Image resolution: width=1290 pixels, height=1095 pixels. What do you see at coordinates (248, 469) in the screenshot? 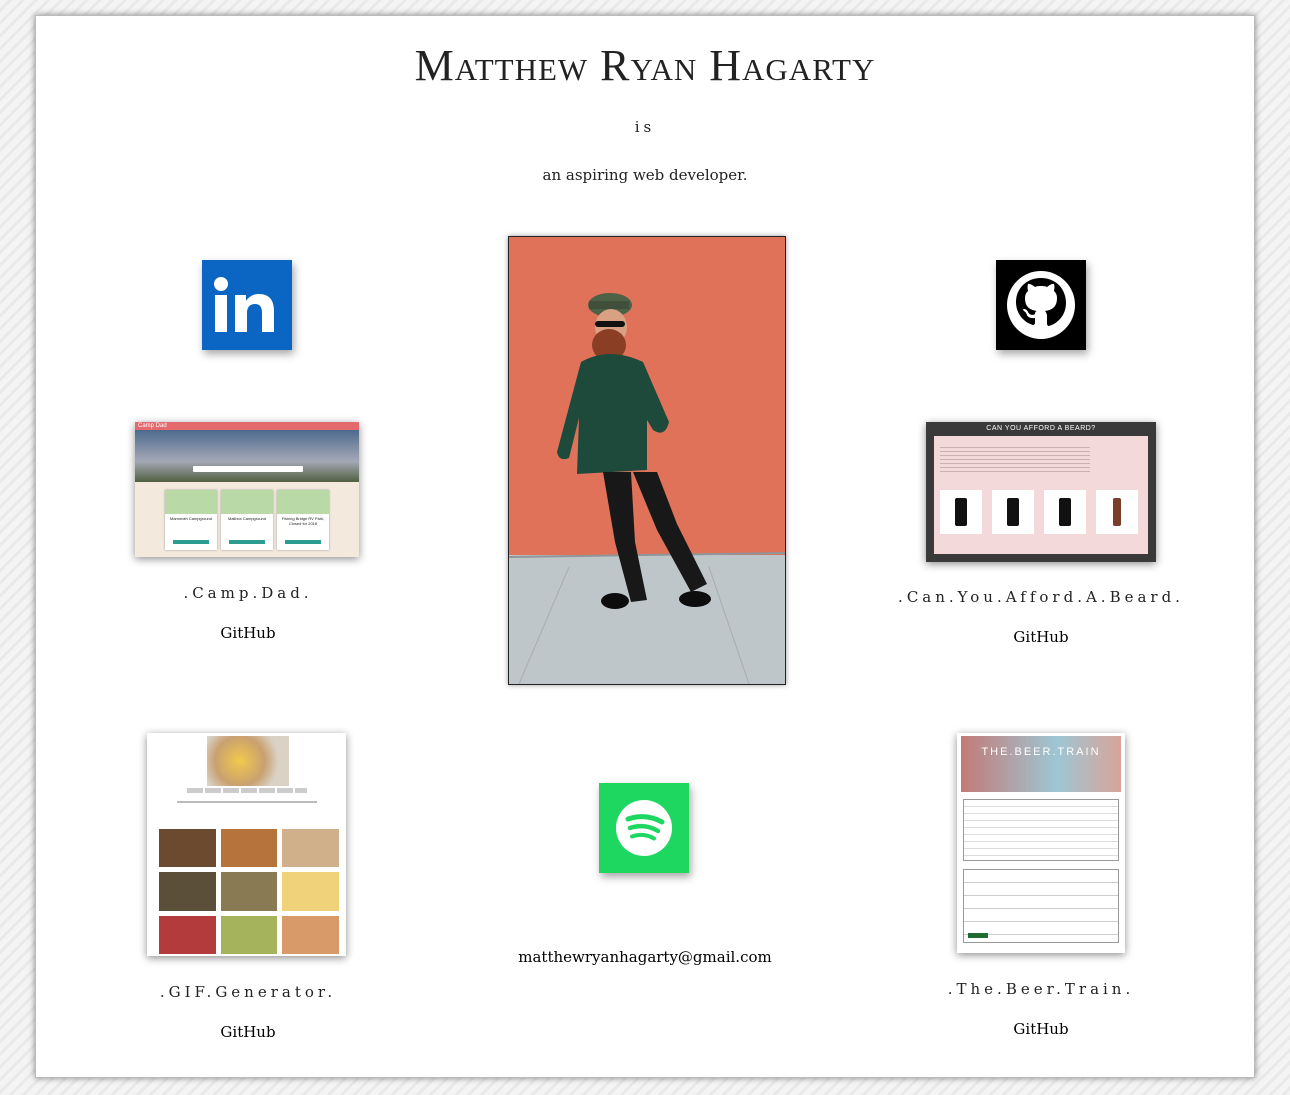
I see `camp-dad-search-input` at bounding box center [248, 469].